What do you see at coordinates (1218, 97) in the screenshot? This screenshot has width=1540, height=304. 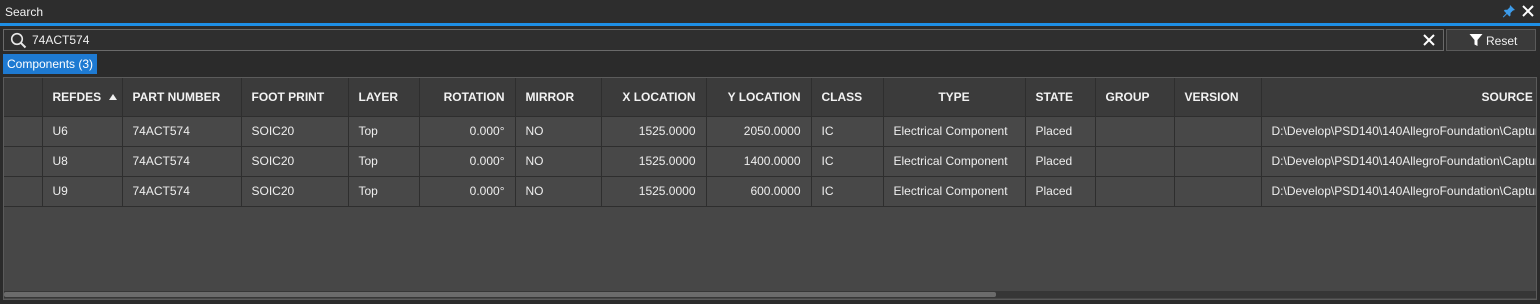 I see `column-header-version: VERSION` at bounding box center [1218, 97].